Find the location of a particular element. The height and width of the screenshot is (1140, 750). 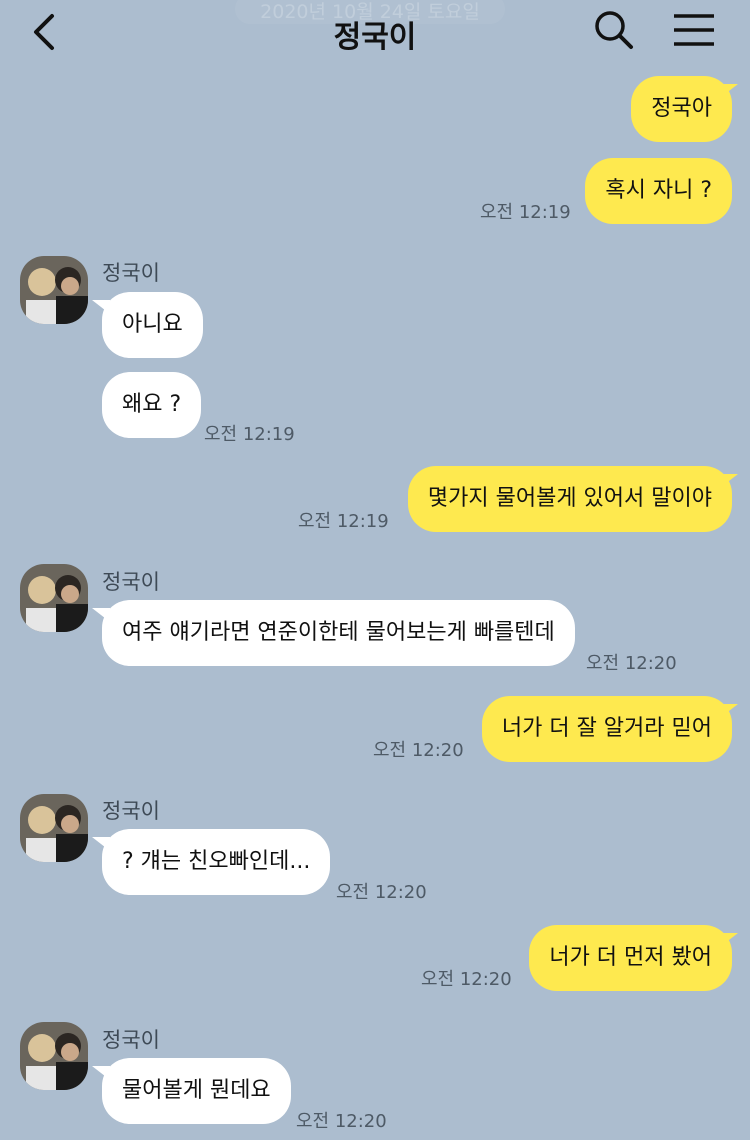

message-bubble-sent: 정국아 is located at coordinates (681, 109).